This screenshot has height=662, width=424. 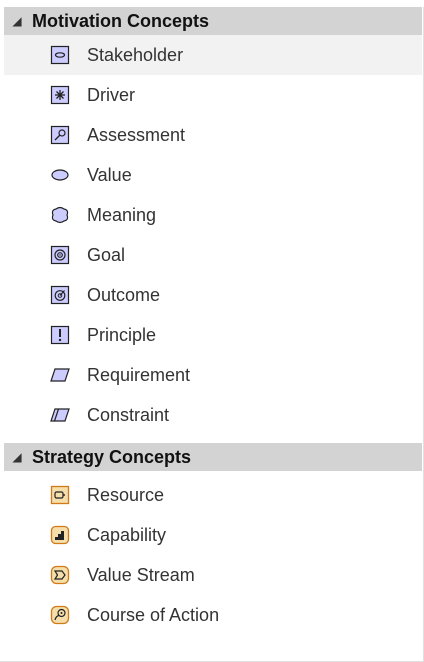 I want to click on item-value: Value, so click(x=213, y=175).